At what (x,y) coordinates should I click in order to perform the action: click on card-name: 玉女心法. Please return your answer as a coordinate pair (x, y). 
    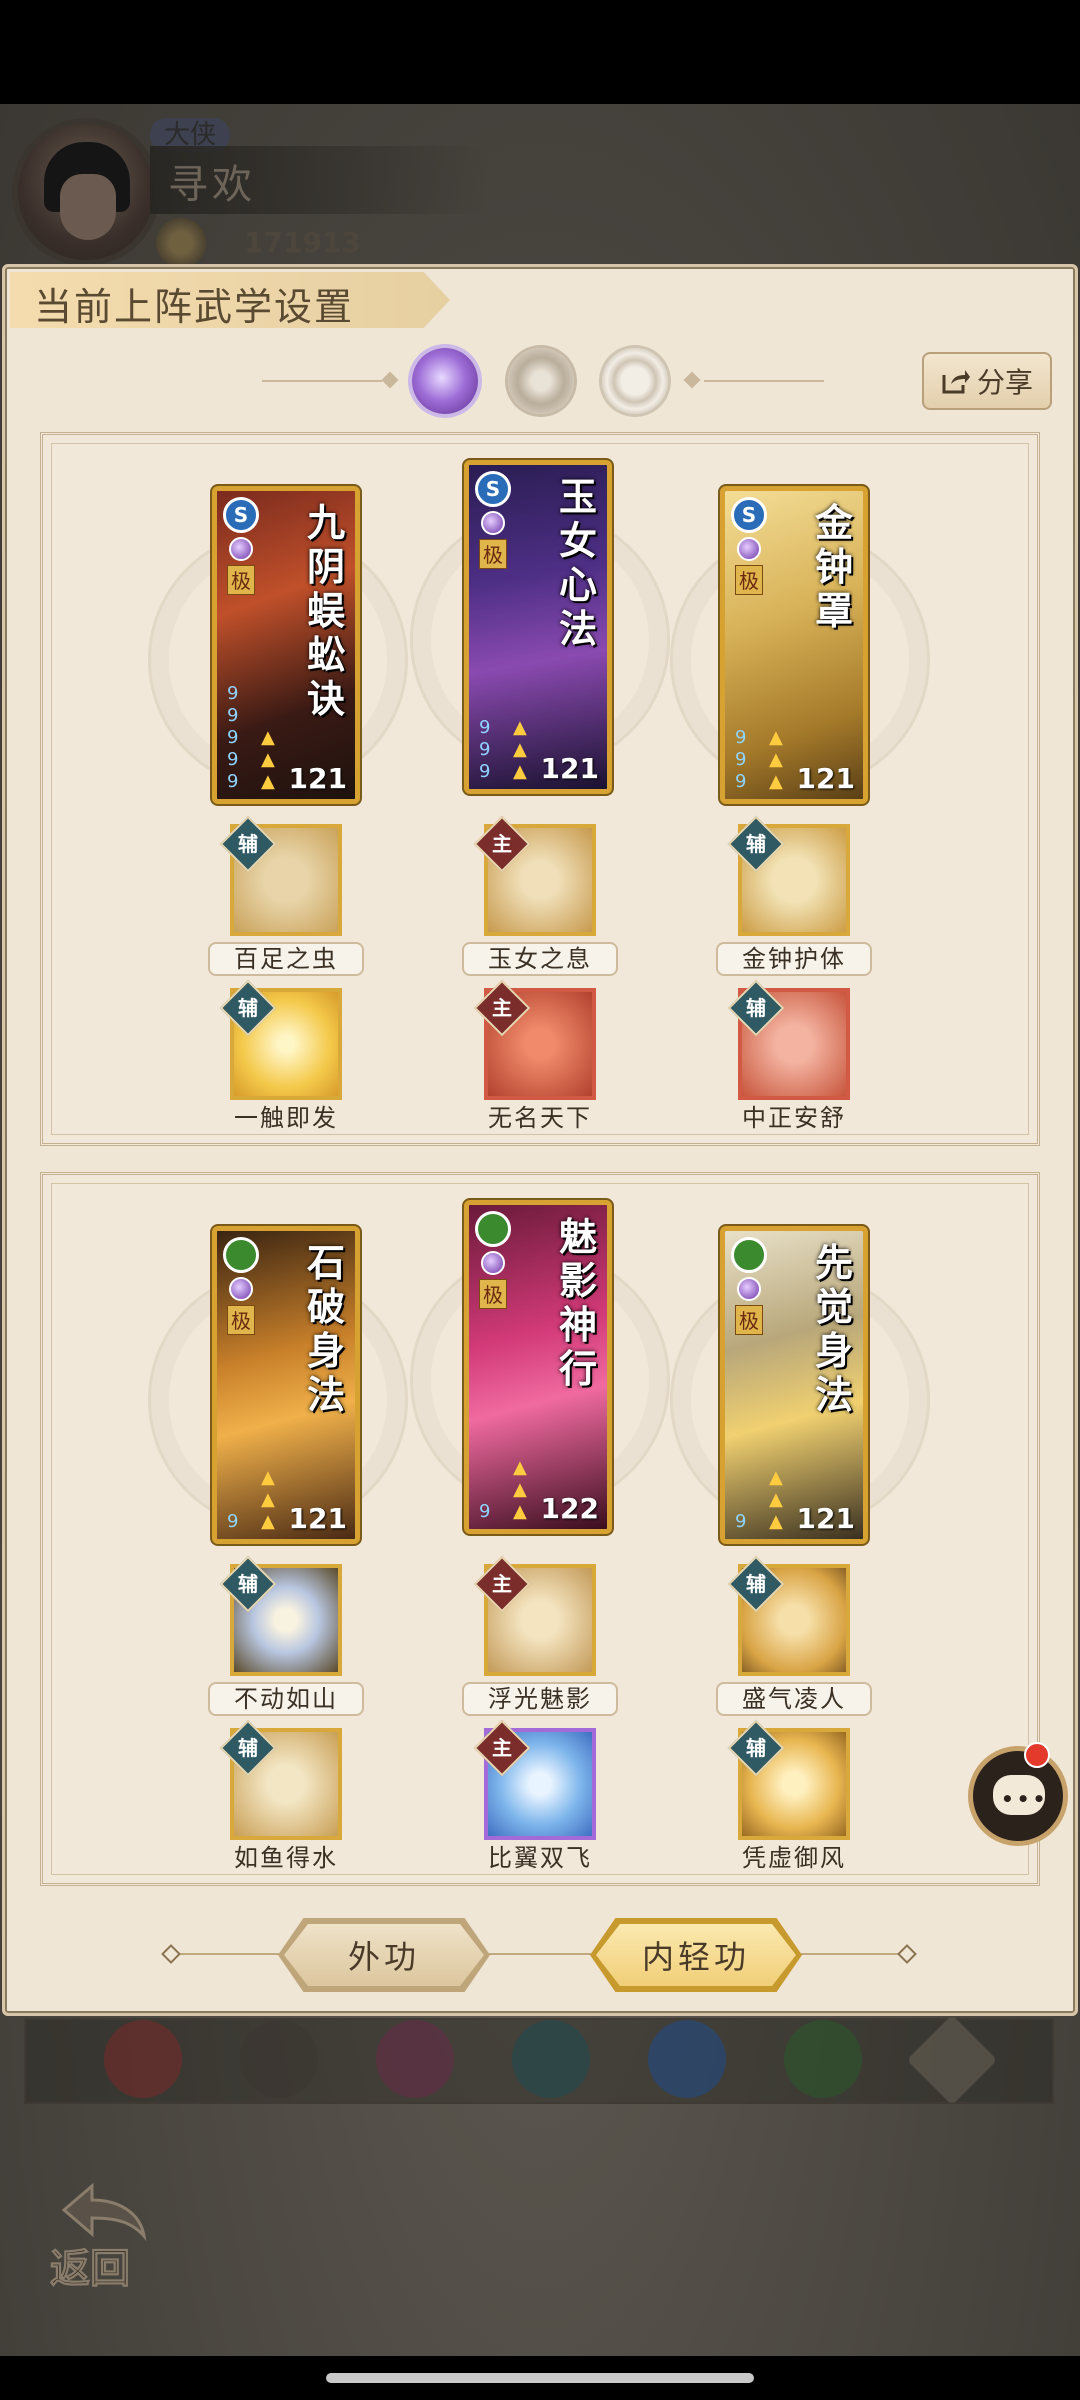
    Looking at the image, I should click on (577, 562).